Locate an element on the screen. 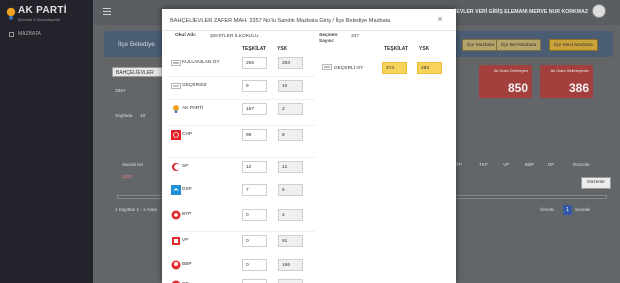  next-page-button: Sonraki is located at coordinates (582, 209).